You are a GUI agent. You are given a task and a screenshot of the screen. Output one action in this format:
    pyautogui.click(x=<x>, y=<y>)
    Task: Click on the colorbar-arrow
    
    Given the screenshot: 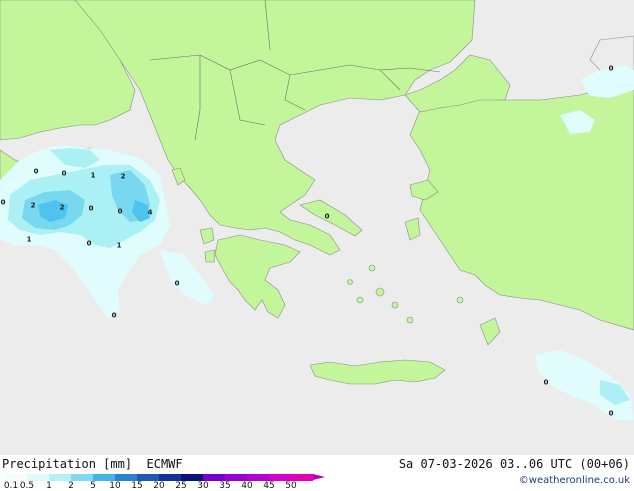 What is the action you would take?
    pyautogui.click(x=319, y=477)
    